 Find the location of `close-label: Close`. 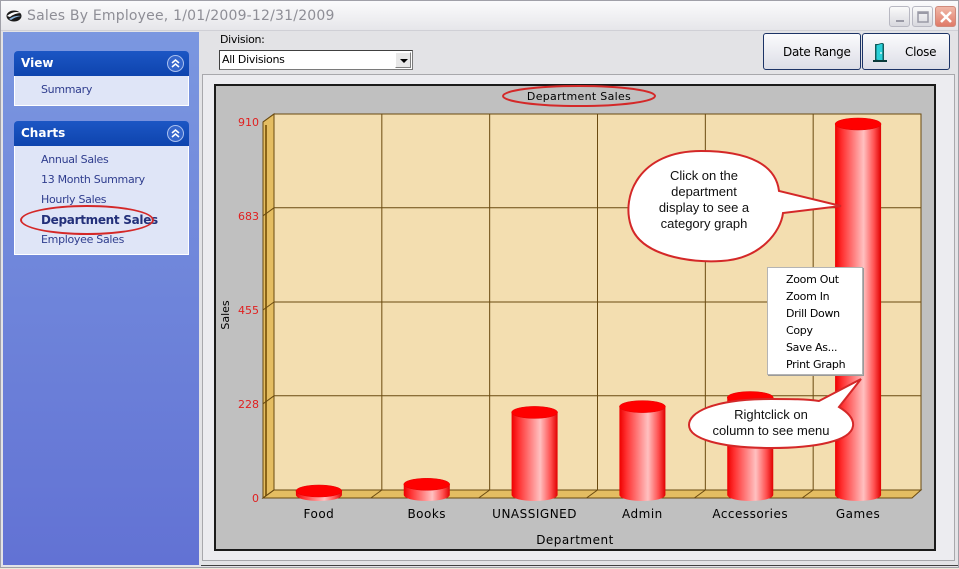

close-label: Close is located at coordinates (921, 52).